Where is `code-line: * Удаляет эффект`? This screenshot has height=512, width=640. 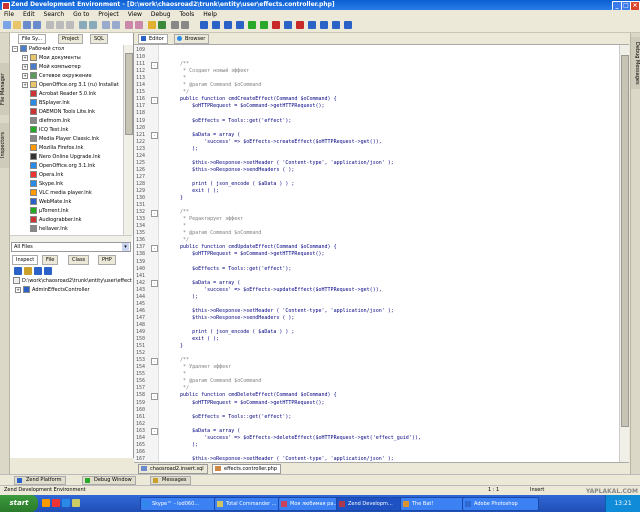
code-line: * Удаляет эффект is located at coordinates (199, 367).